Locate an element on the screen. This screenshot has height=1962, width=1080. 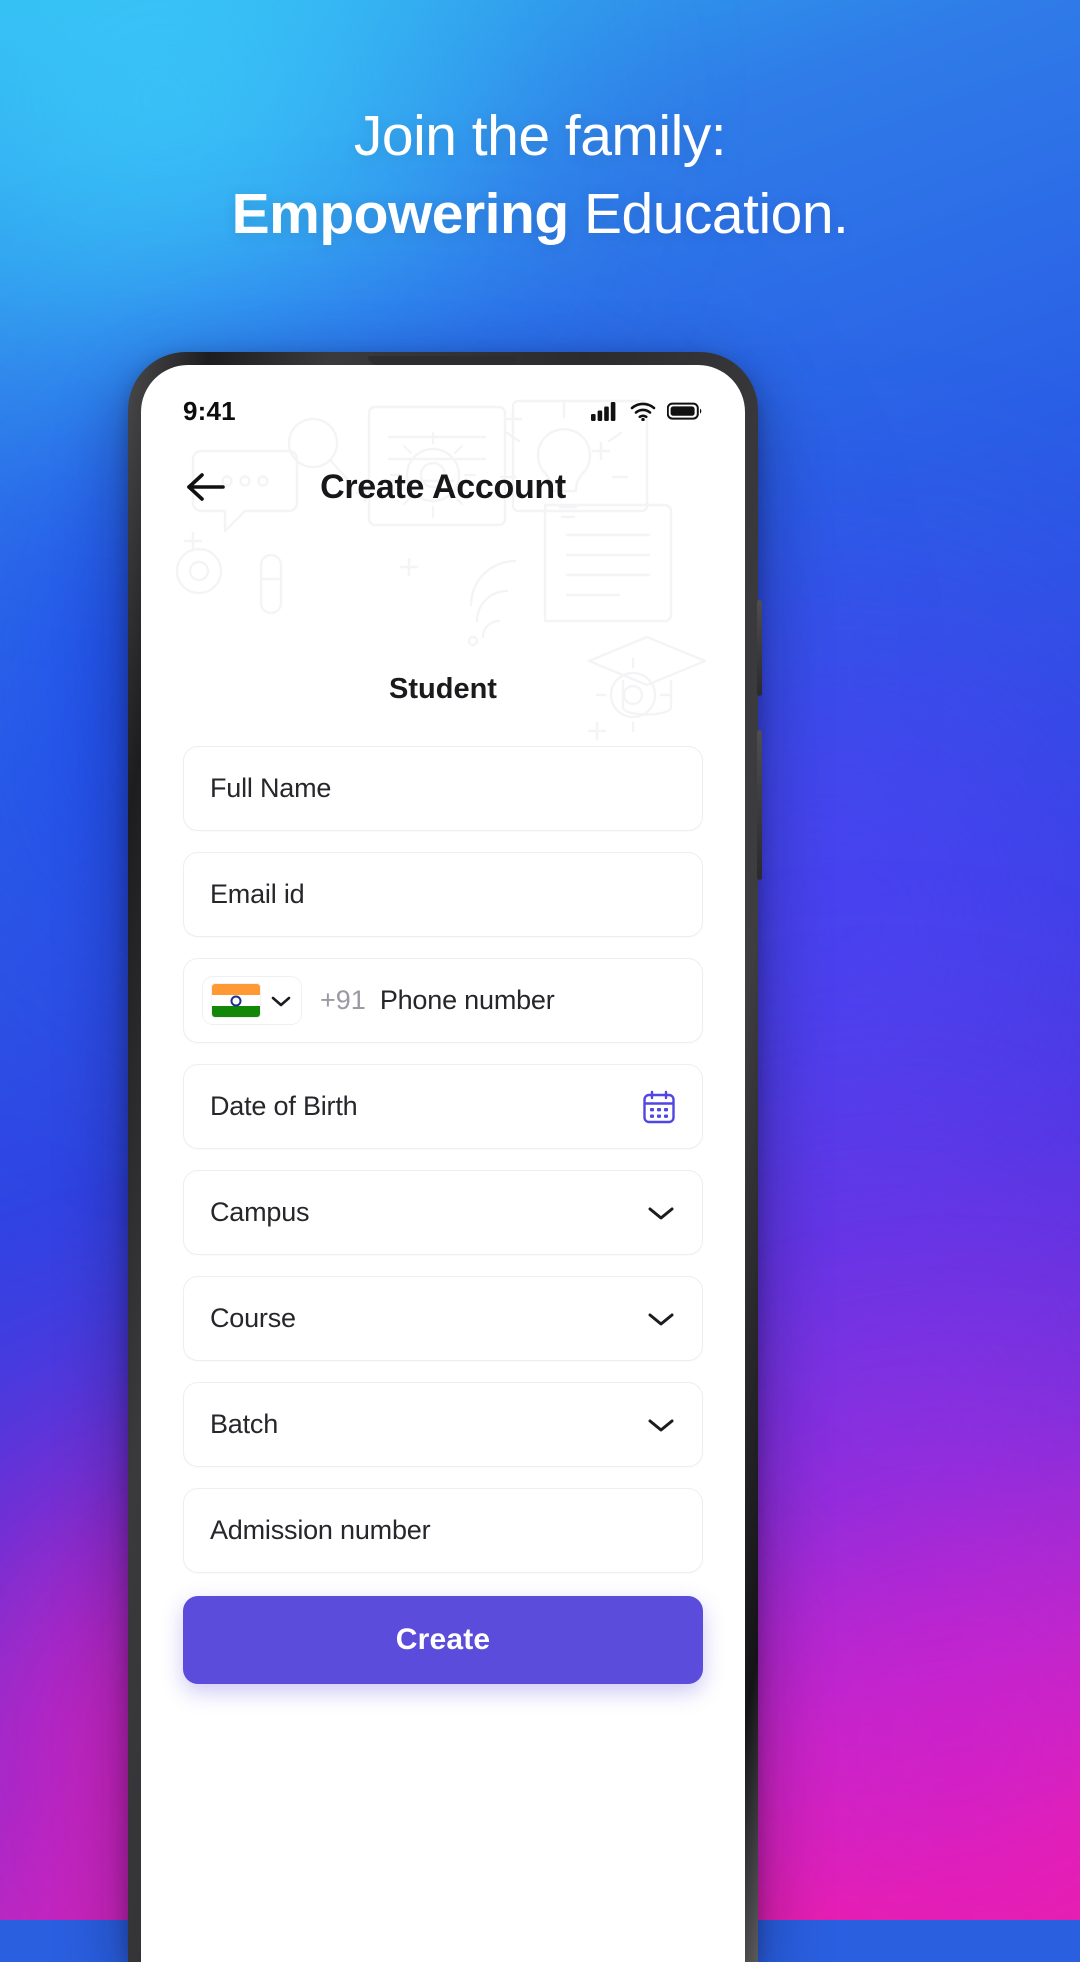
batch-field: Batch is located at coordinates (443, 1424).